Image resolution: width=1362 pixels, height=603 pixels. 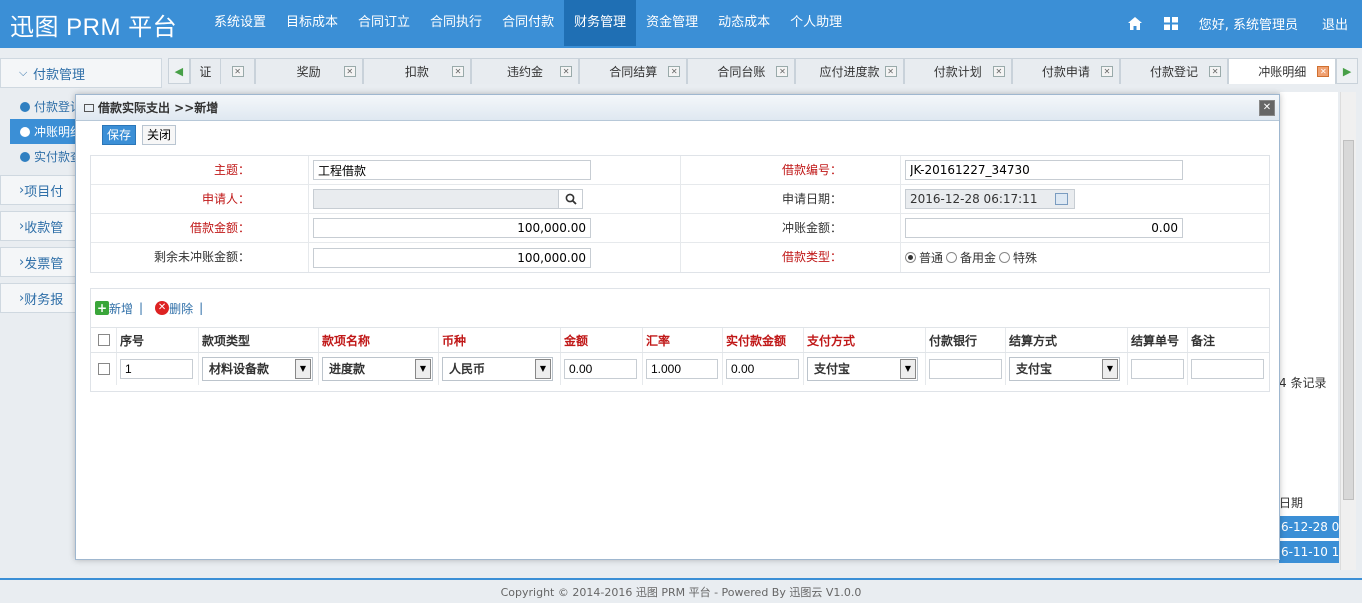 I want to click on tab-item: 奖励 ✕, so click(x=308, y=71).